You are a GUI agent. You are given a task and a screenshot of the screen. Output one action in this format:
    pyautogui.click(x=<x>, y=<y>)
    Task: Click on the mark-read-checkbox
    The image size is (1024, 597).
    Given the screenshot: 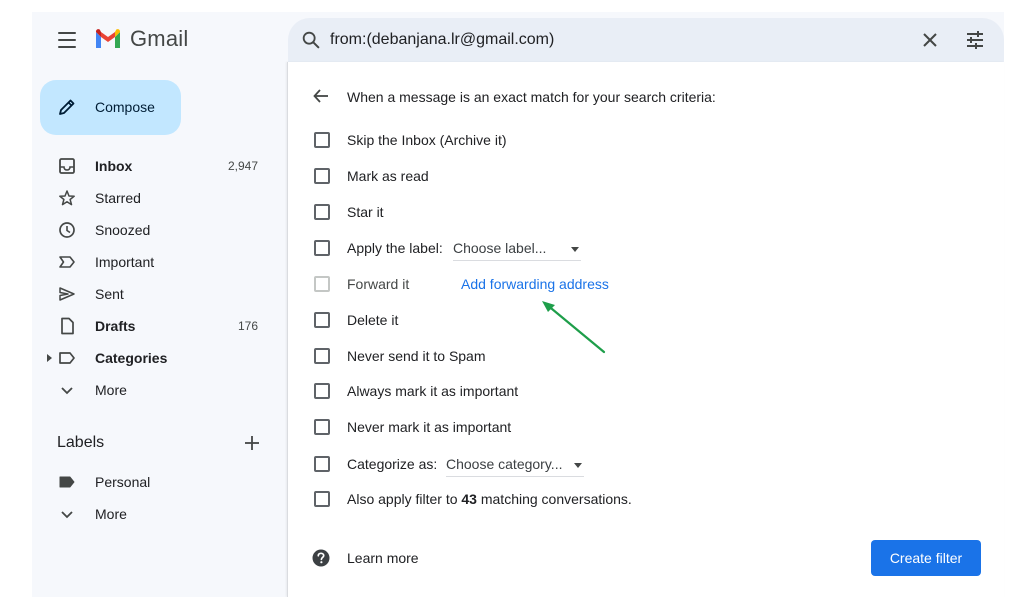 What is the action you would take?
    pyautogui.click(x=322, y=176)
    